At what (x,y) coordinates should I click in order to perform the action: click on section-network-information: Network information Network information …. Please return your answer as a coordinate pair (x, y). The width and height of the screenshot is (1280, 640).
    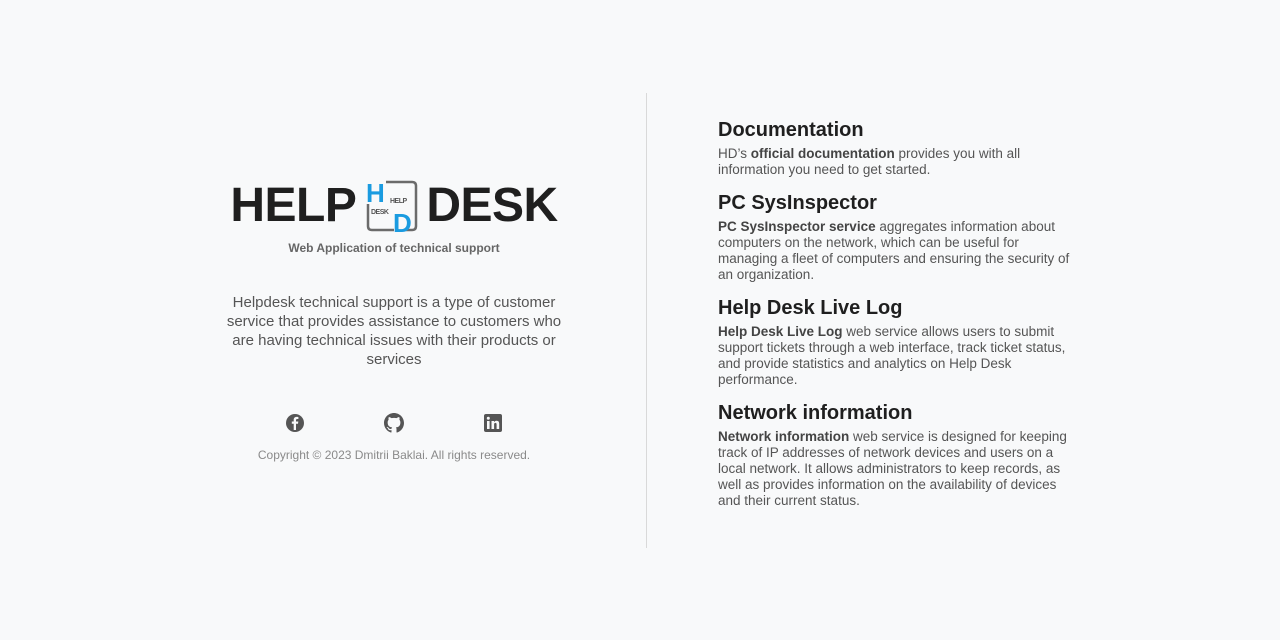
    Looking at the image, I should click on (898, 454).